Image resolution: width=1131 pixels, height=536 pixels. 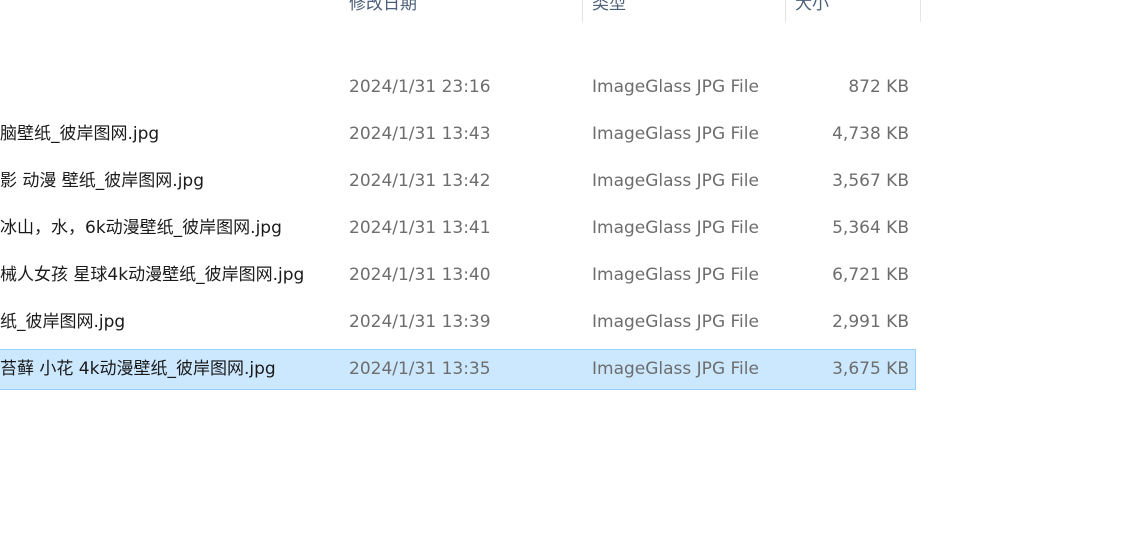 I want to click on file-date: 2024/1/31 13:39, so click(x=420, y=322).